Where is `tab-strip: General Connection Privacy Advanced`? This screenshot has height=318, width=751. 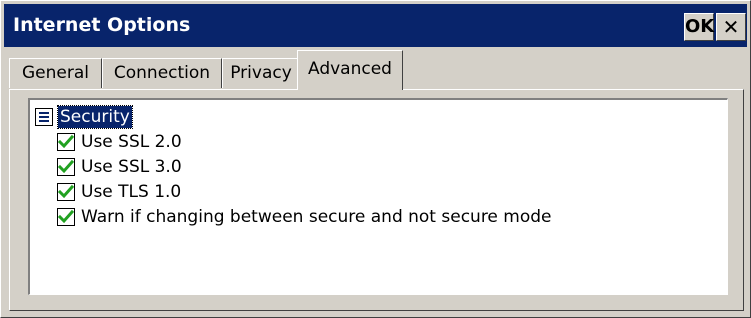
tab-strip: General Connection Privacy Advanced is located at coordinates (376, 70).